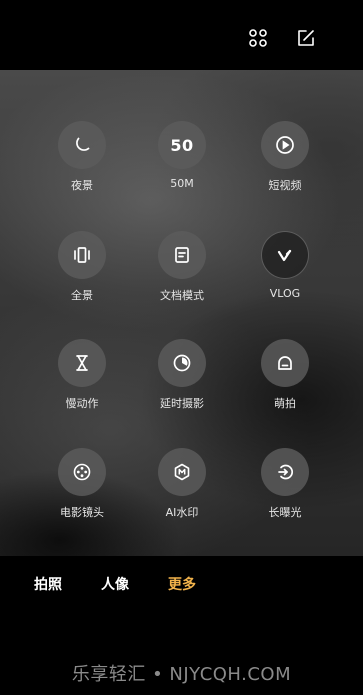 Image resolution: width=363 pixels, height=695 pixels. What do you see at coordinates (306, 38) in the screenshot?
I see `edit-icon` at bounding box center [306, 38].